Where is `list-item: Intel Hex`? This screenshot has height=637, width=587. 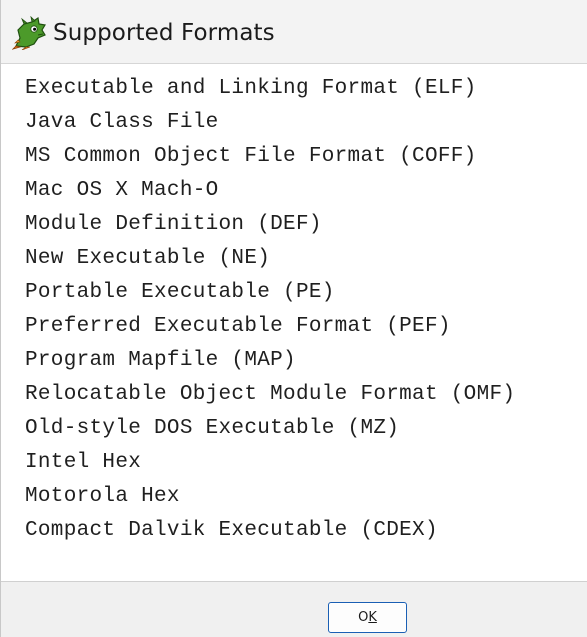
list-item: Intel Hex is located at coordinates (270, 463).